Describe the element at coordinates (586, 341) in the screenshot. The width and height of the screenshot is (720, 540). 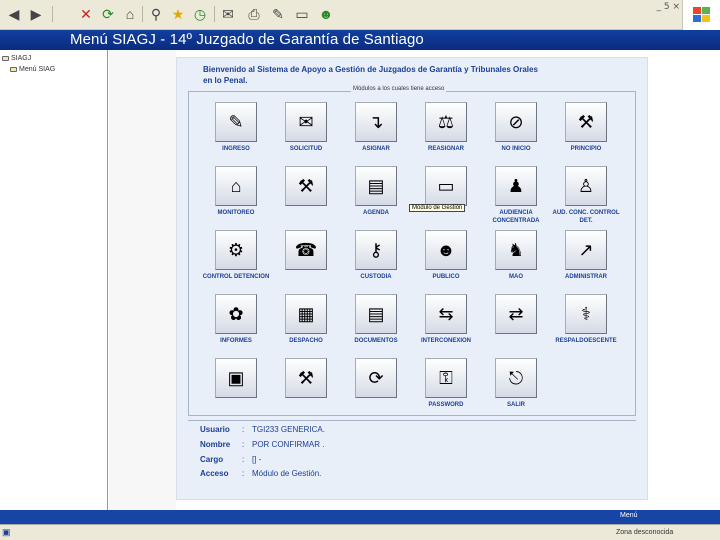
I see `module-label: RESPALDOESCENTE` at that location.